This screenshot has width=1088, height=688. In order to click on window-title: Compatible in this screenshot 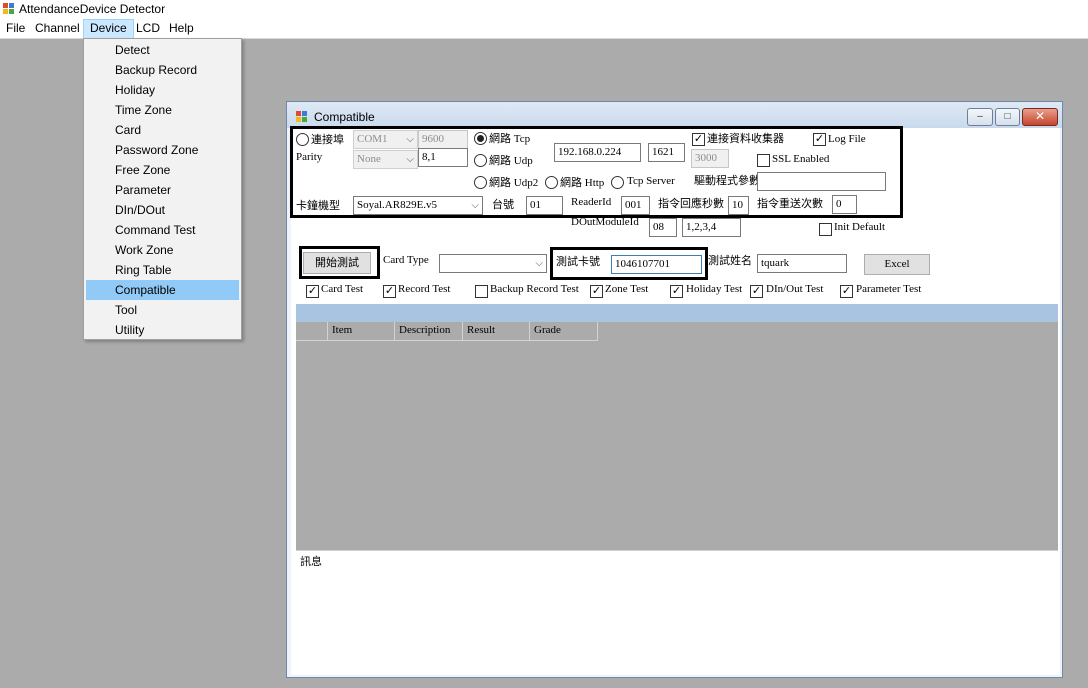, I will do `click(344, 117)`.